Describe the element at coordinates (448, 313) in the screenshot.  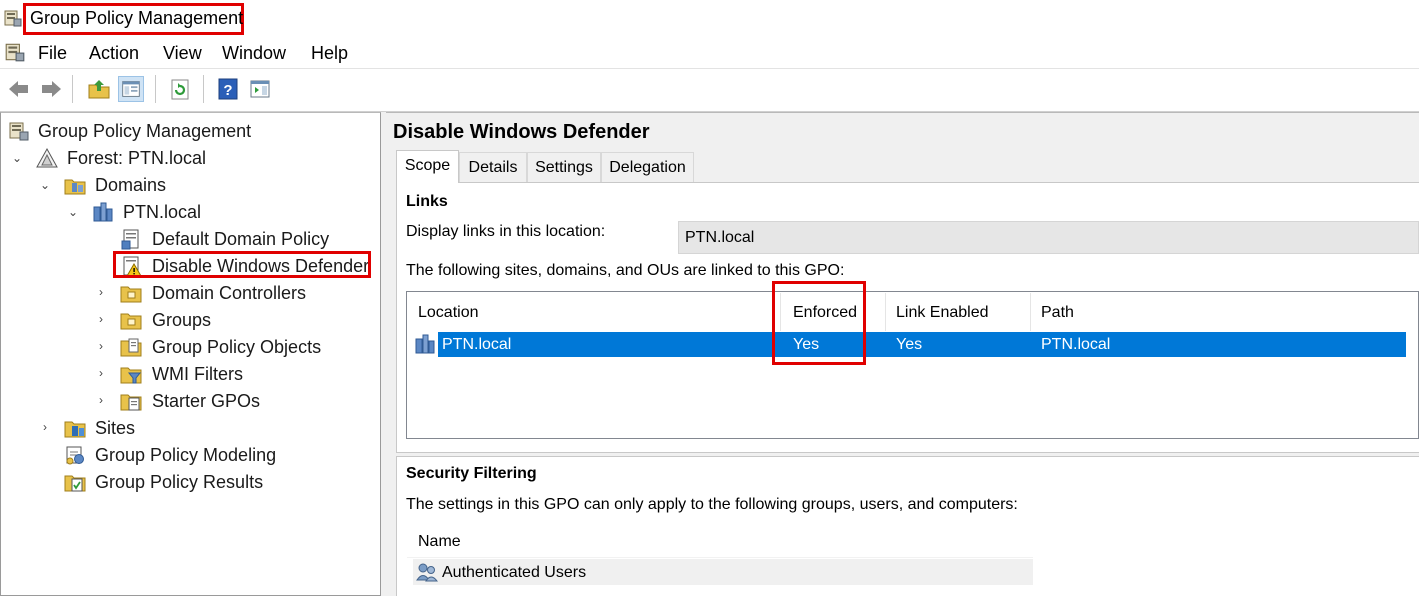
I see `column-header-location: Location` at that location.